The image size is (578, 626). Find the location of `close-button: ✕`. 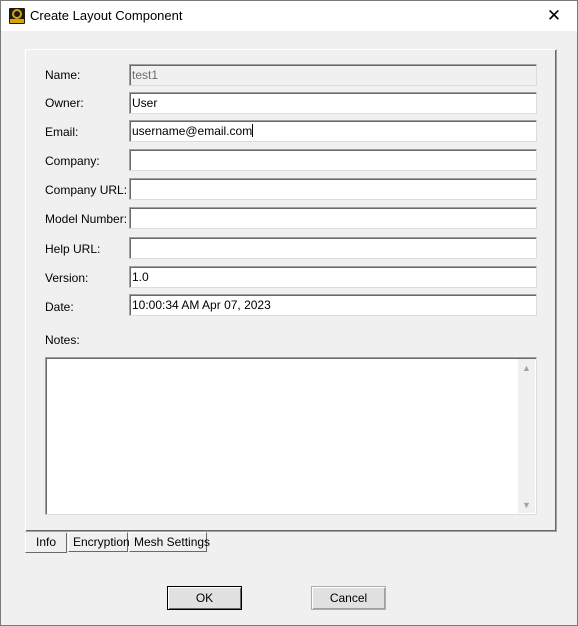

close-button: ✕ is located at coordinates (554, 16).